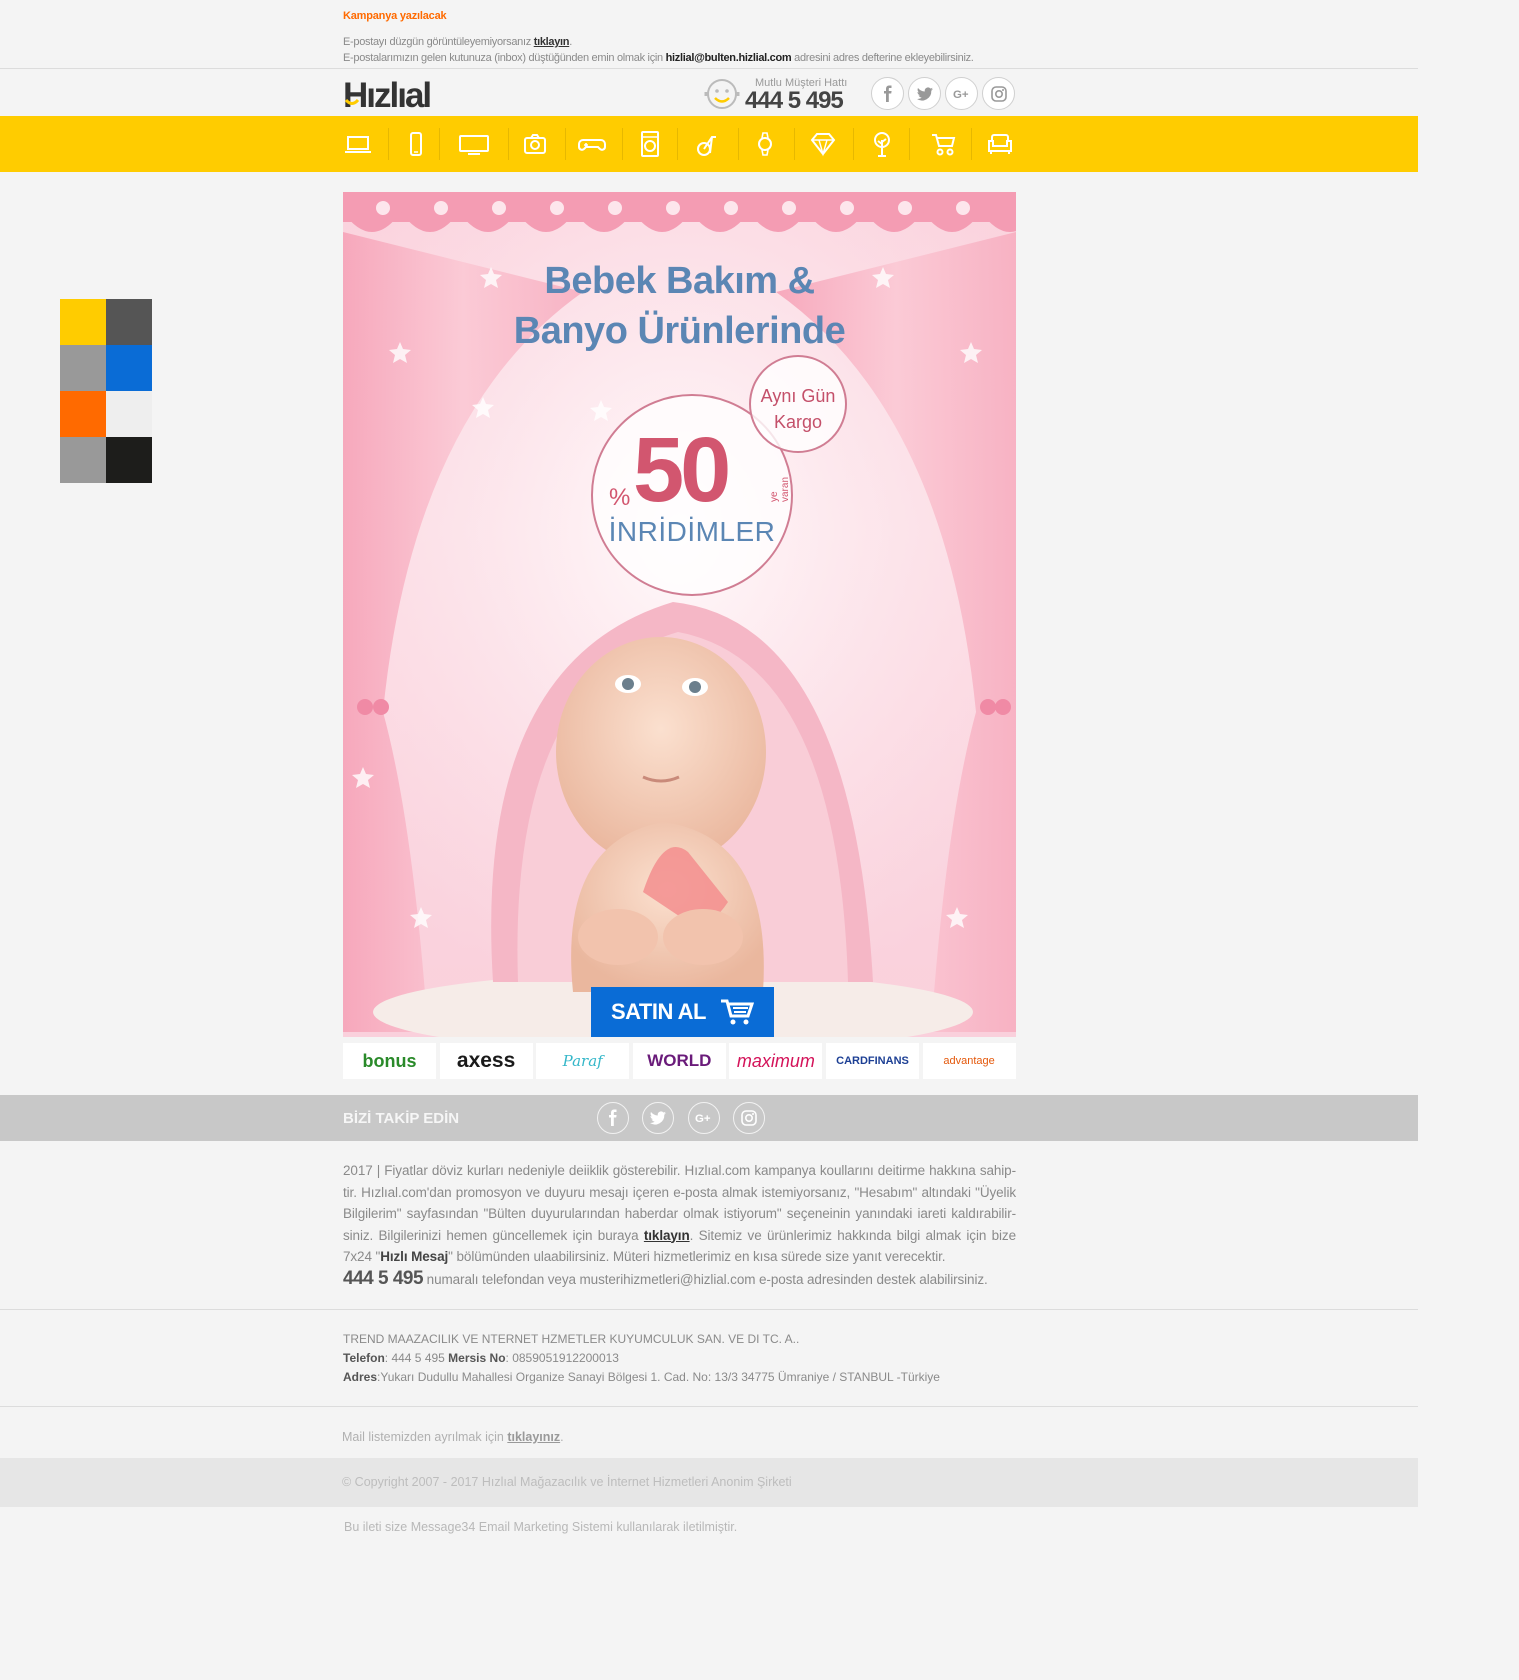  I want to click on facebook-icon, so click(613, 1117).